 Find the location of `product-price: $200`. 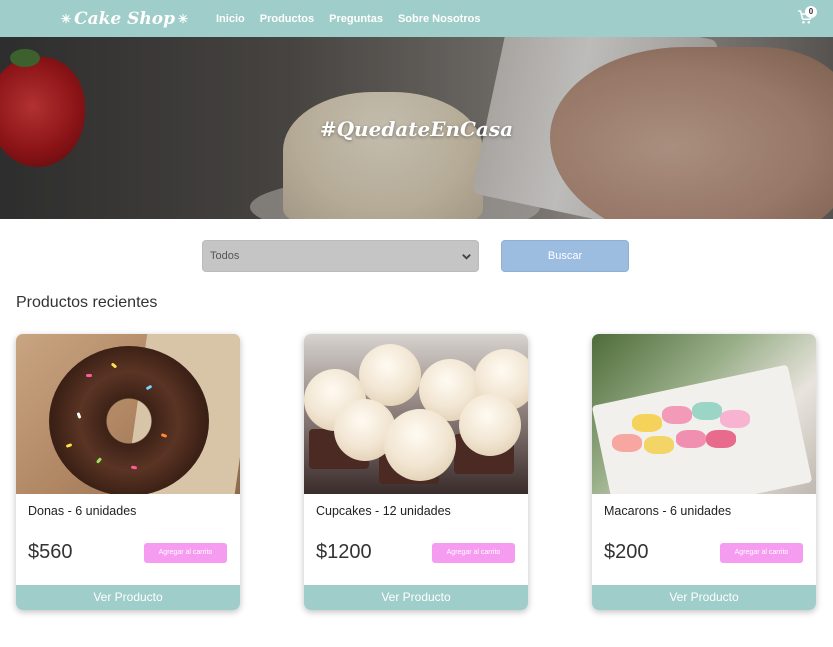

product-price: $200 is located at coordinates (626, 552).